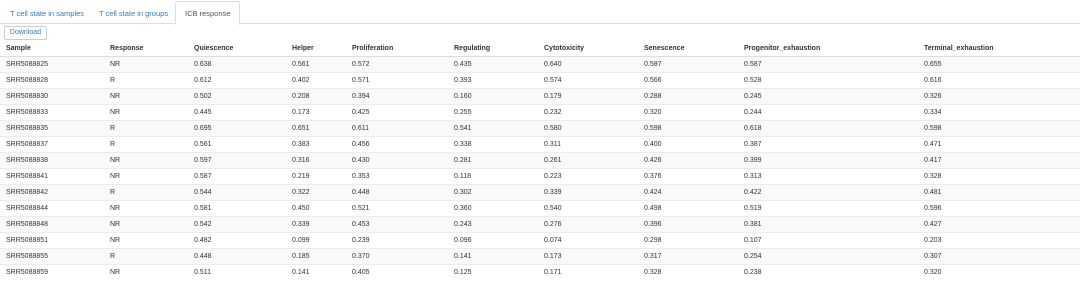 The width and height of the screenshot is (1080, 282). Describe the element at coordinates (237, 49) in the screenshot. I see `column-header-quiescence: Quiescence` at that location.